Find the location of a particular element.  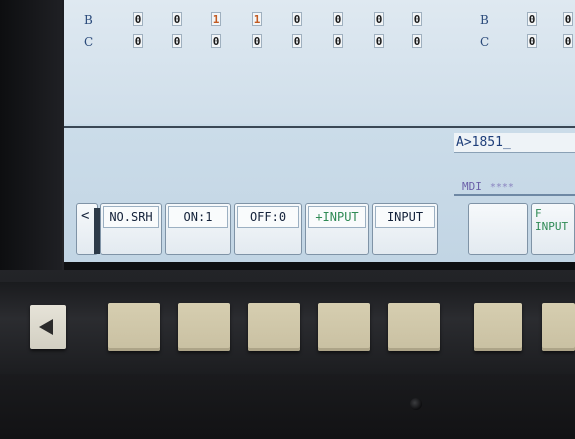

softkey-label: INPUT is located at coordinates (405, 217).